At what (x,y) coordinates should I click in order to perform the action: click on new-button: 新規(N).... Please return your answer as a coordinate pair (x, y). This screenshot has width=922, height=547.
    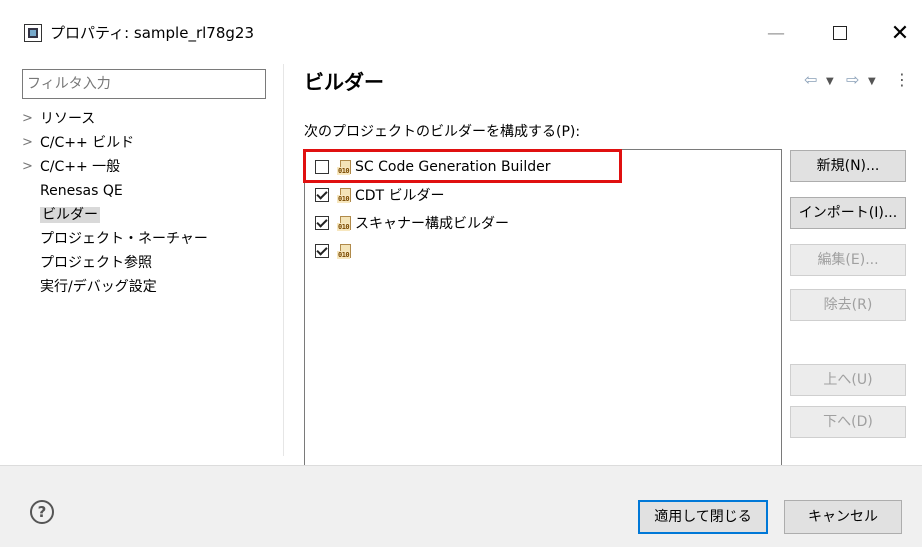
    Looking at the image, I should click on (848, 166).